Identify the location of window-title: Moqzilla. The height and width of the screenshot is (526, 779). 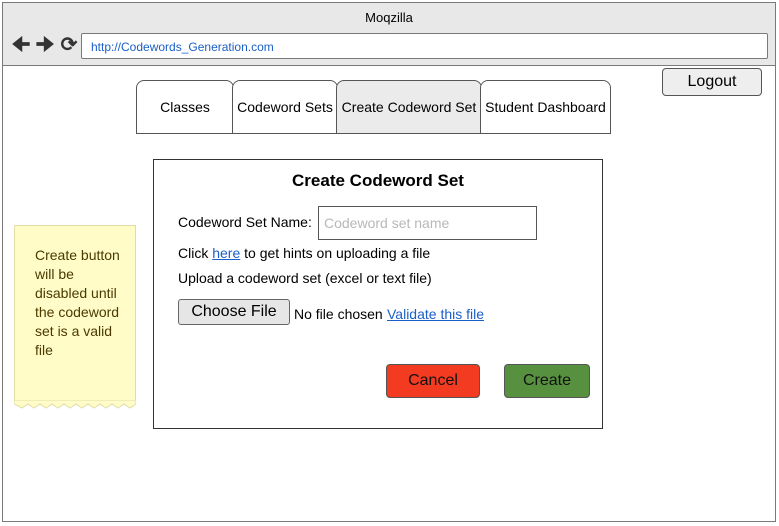
(389, 17).